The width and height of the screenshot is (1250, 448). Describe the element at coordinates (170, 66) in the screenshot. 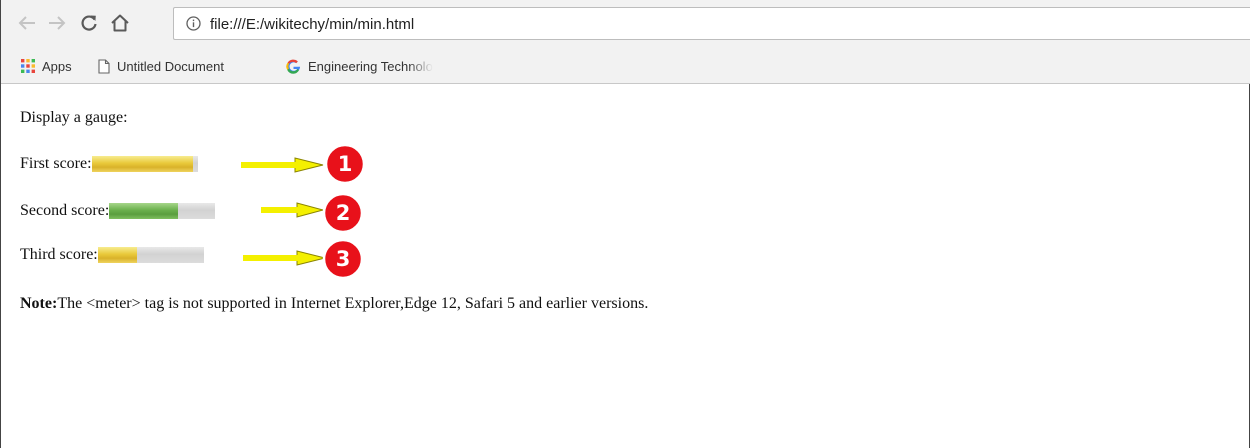

I see `bookmark-label: Untitled Document` at that location.